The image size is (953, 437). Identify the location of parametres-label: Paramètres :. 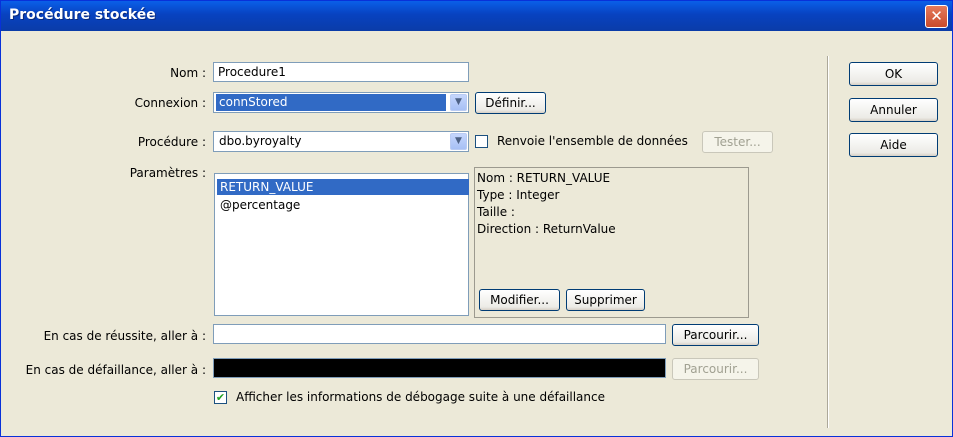
(167, 173).